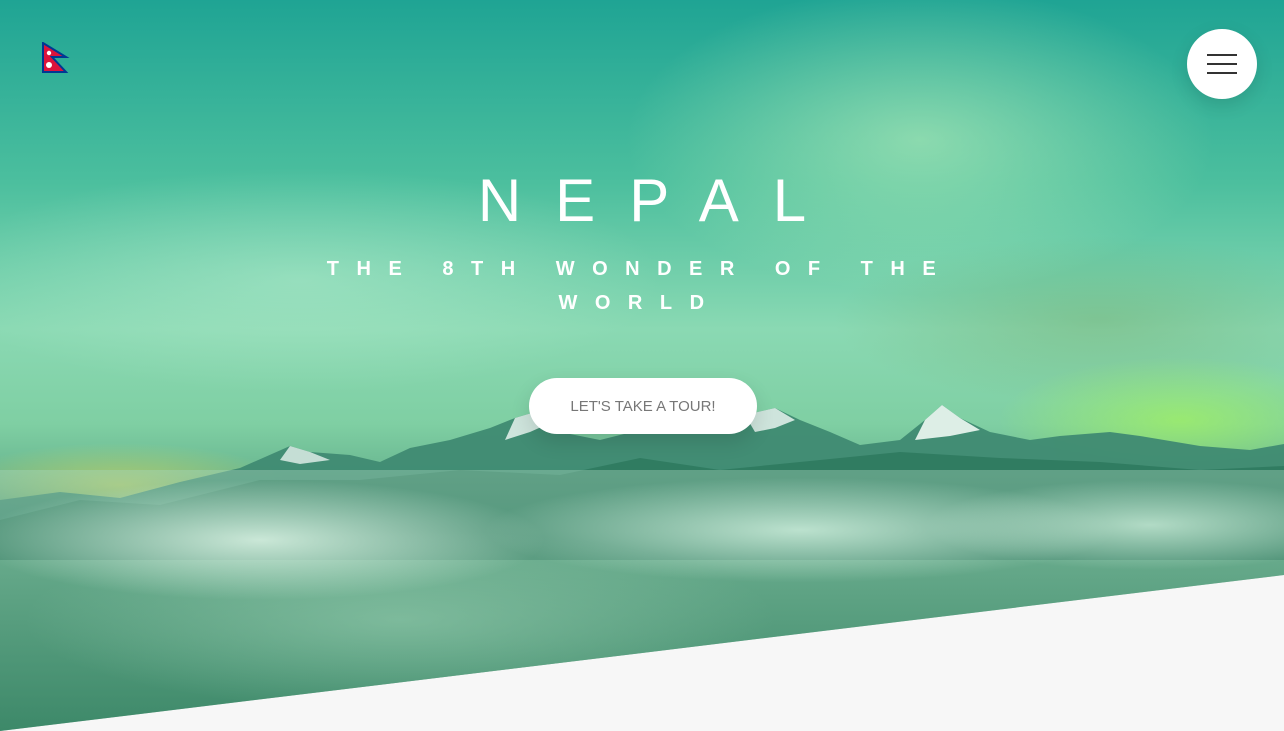 The width and height of the screenshot is (1284, 731). I want to click on take-tour-button: LET'S TAKE A TOUR!, so click(643, 406).